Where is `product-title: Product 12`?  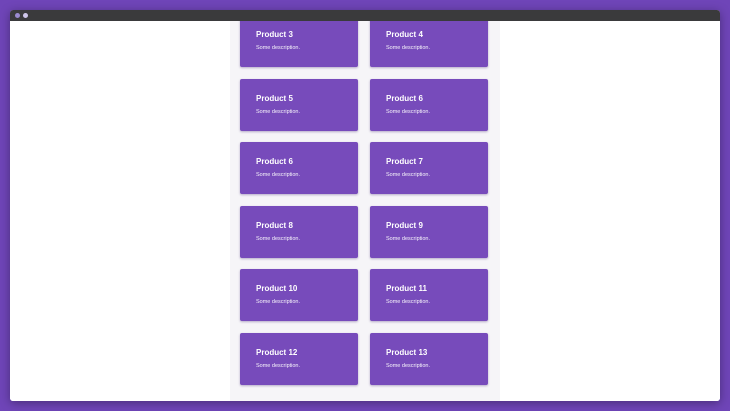
product-title: Product 12 is located at coordinates (277, 352).